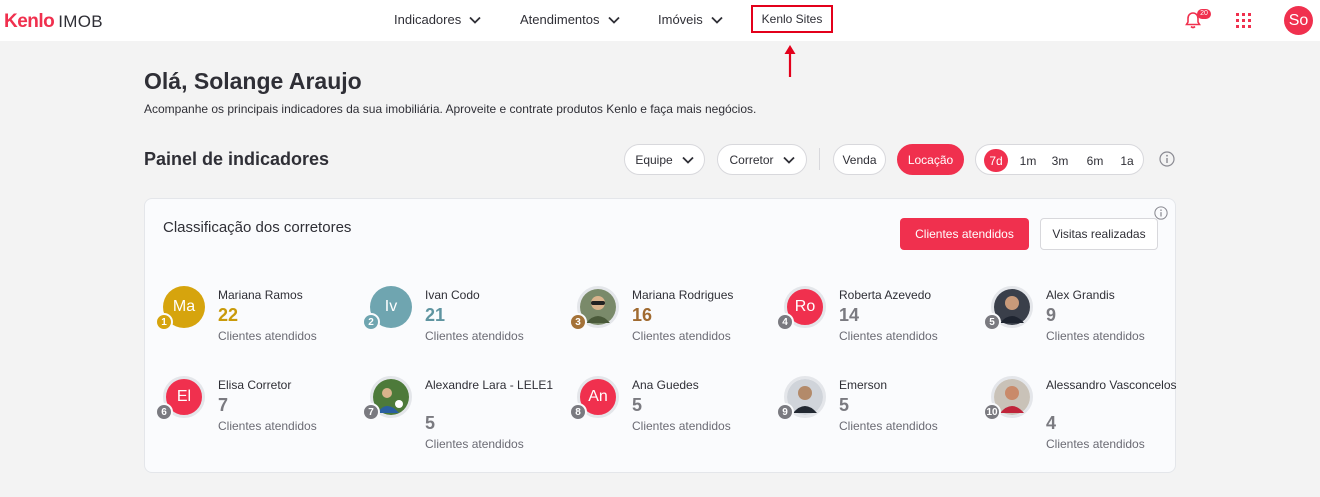 Image resolution: width=1320 pixels, height=497 pixels. I want to click on period-1a: 1a, so click(1127, 160).